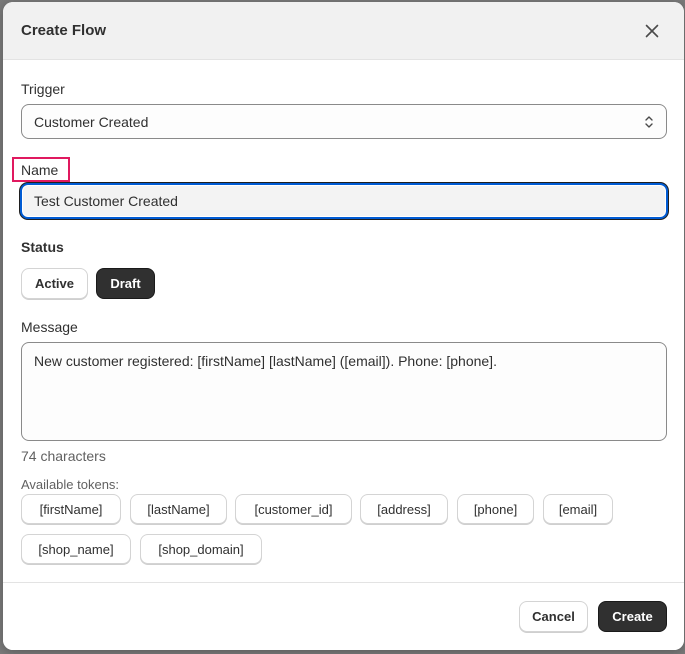  I want to click on trigger-select: Customer Created, so click(344, 121).